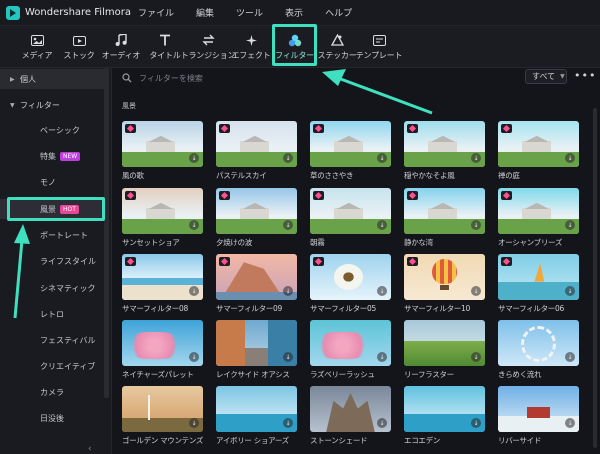  I want to click on sidebar-item-mono: モノ, so click(52, 182).